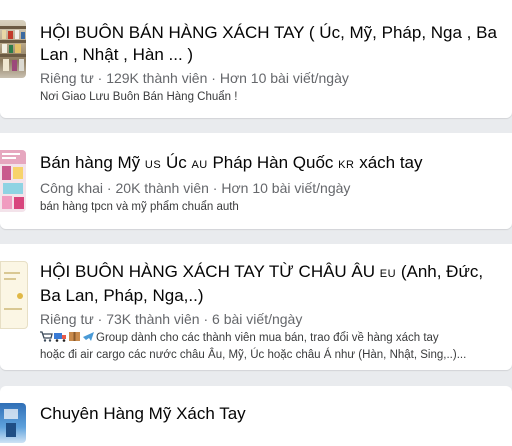 The image size is (512, 446). I want to click on privacy-label: Công khai, so click(72, 188).